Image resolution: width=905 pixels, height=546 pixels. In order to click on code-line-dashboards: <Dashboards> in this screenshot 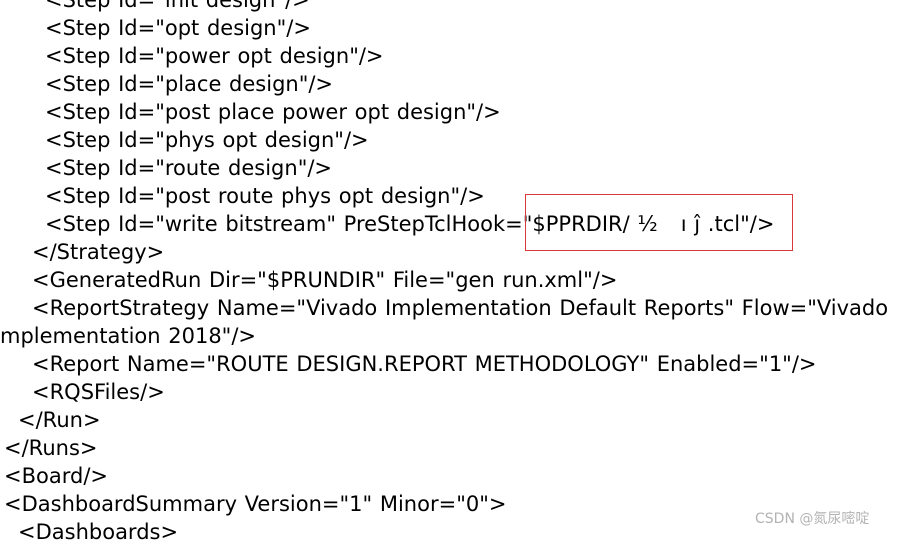, I will do `click(98, 532)`.